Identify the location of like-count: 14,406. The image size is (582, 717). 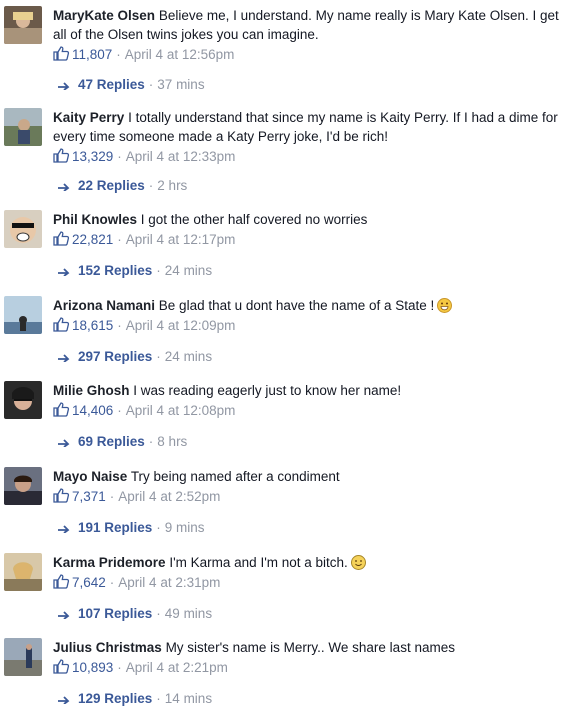
(93, 410).